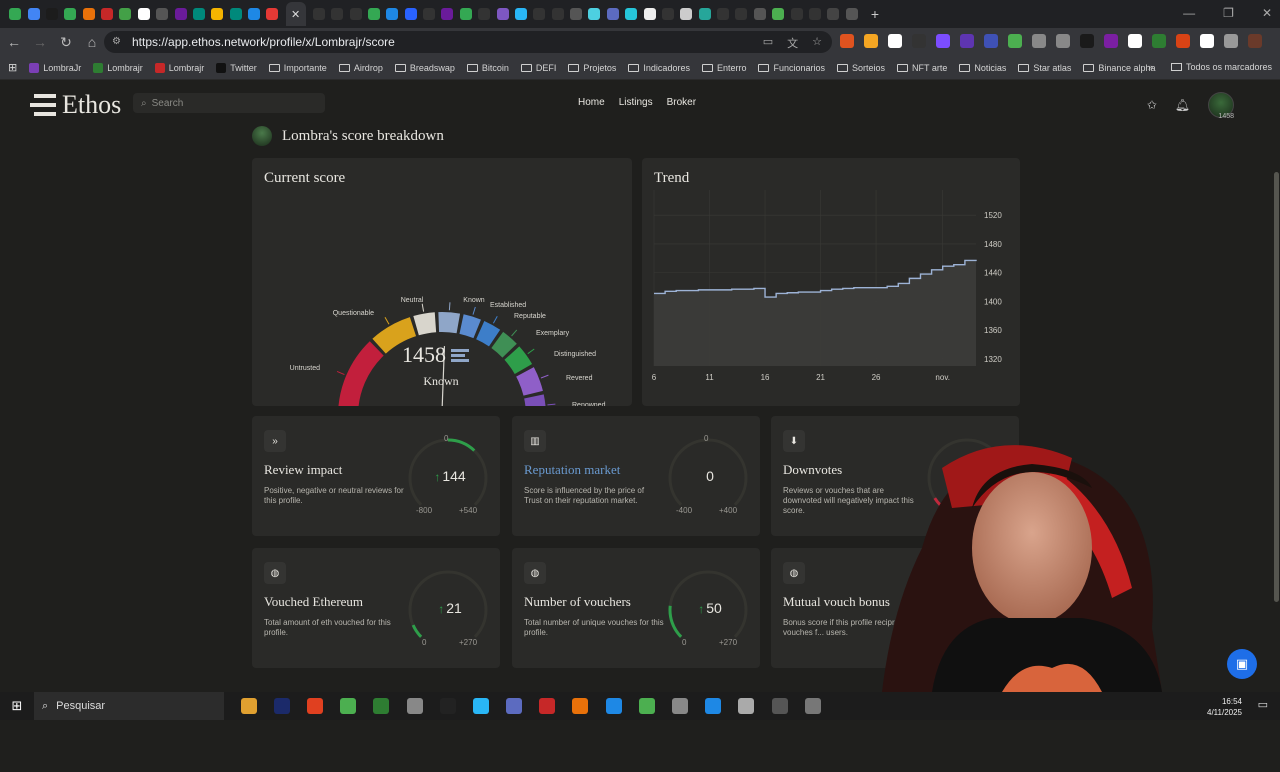 This screenshot has height=772, width=1280. I want to click on ethos-logo: Ethos, so click(75, 105).